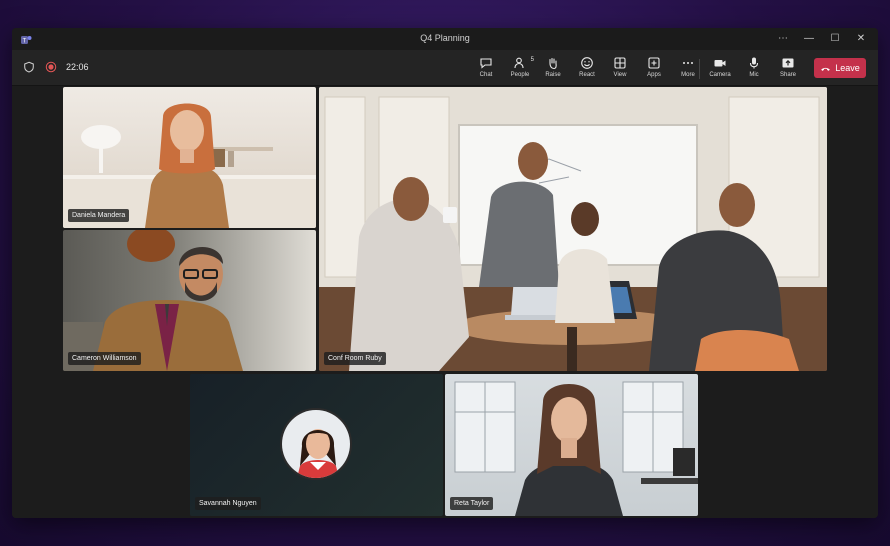  What do you see at coordinates (788, 63) in the screenshot?
I see `share-icon` at bounding box center [788, 63].